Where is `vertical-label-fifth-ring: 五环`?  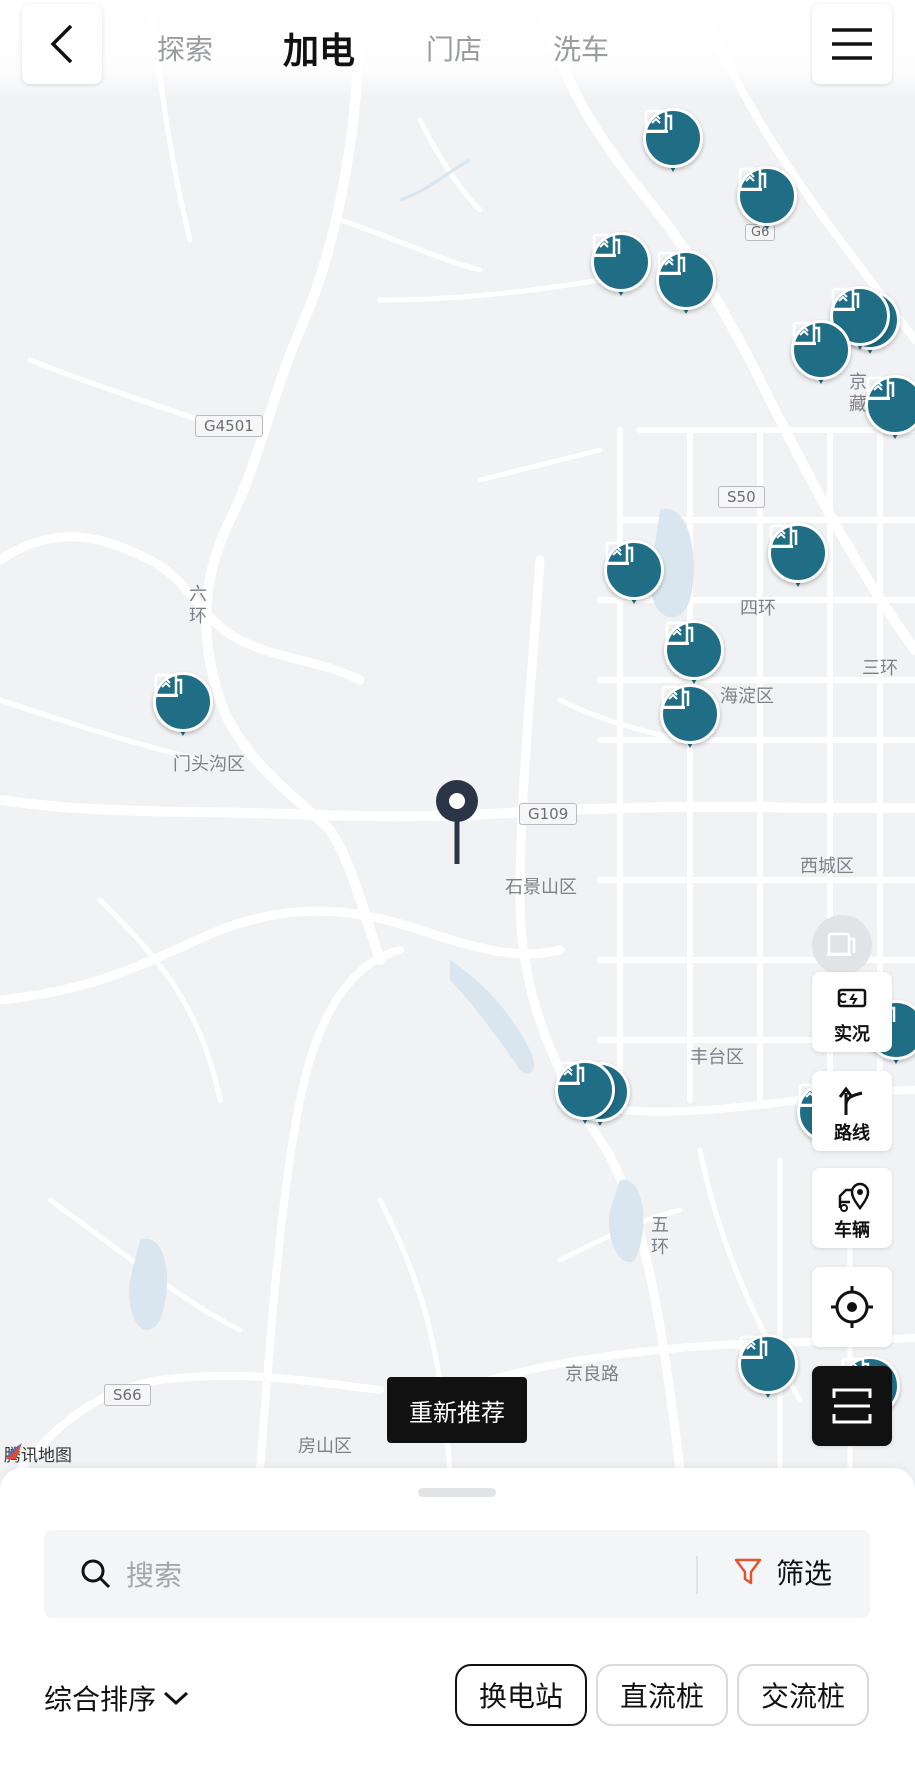
vertical-label-fifth-ring: 五环 is located at coordinates (660, 1236).